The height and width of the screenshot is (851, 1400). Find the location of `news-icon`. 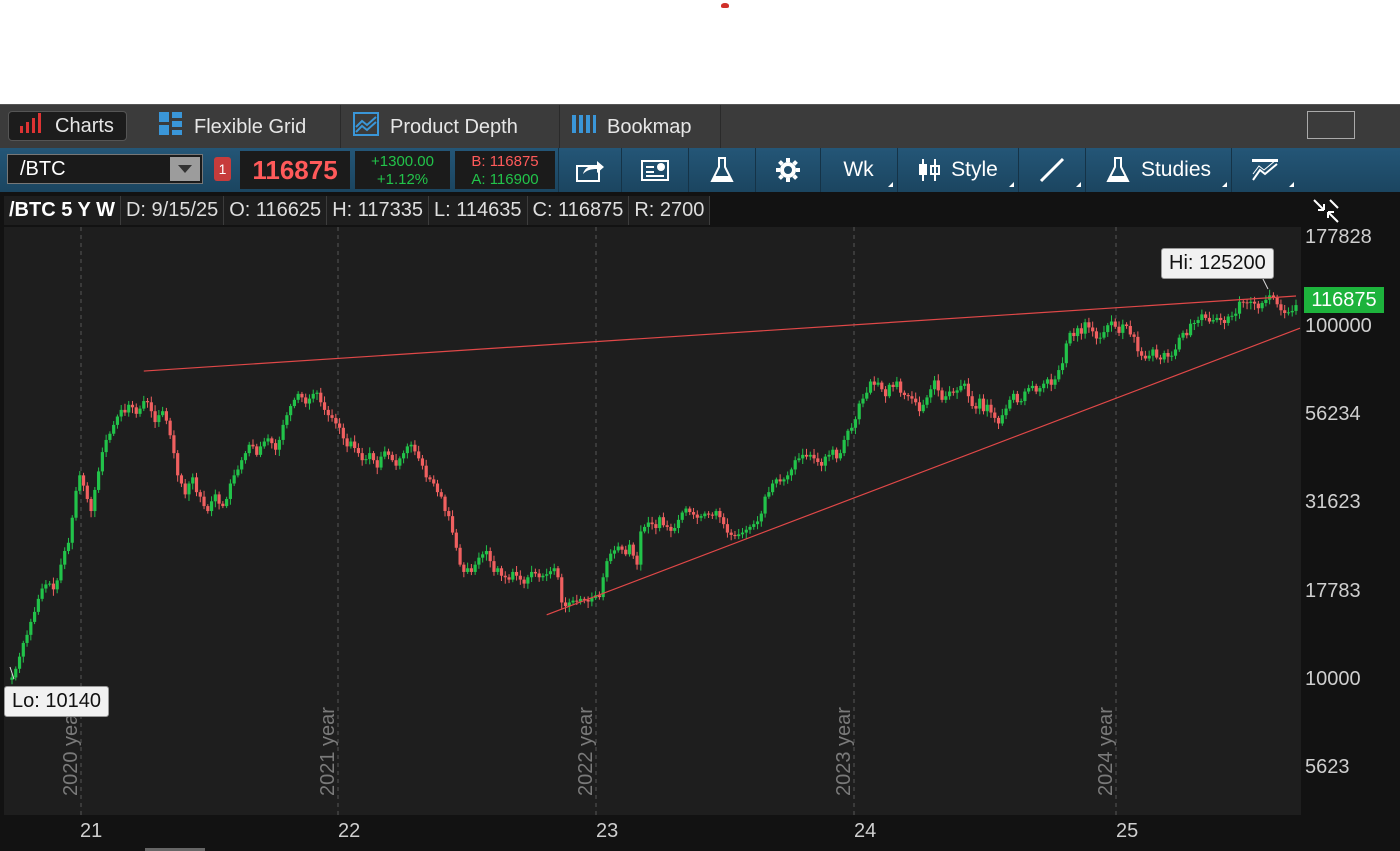

news-icon is located at coordinates (654, 170).